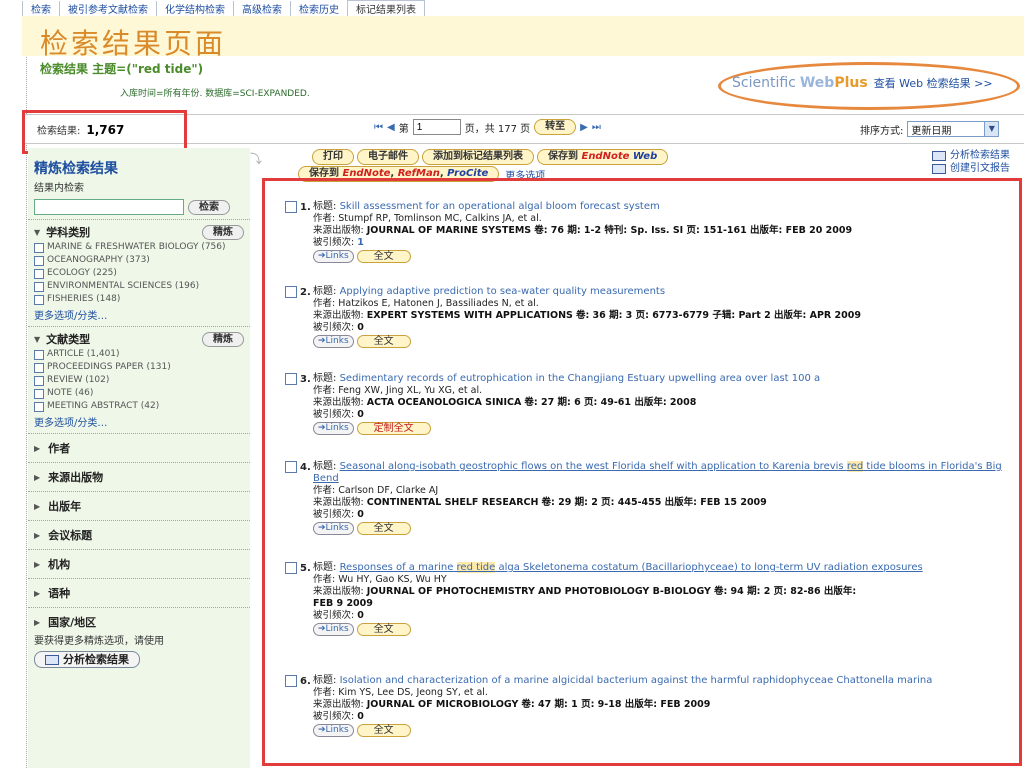 The height and width of the screenshot is (768, 1024). I want to click on first-page-icon: ⏮, so click(378, 127).